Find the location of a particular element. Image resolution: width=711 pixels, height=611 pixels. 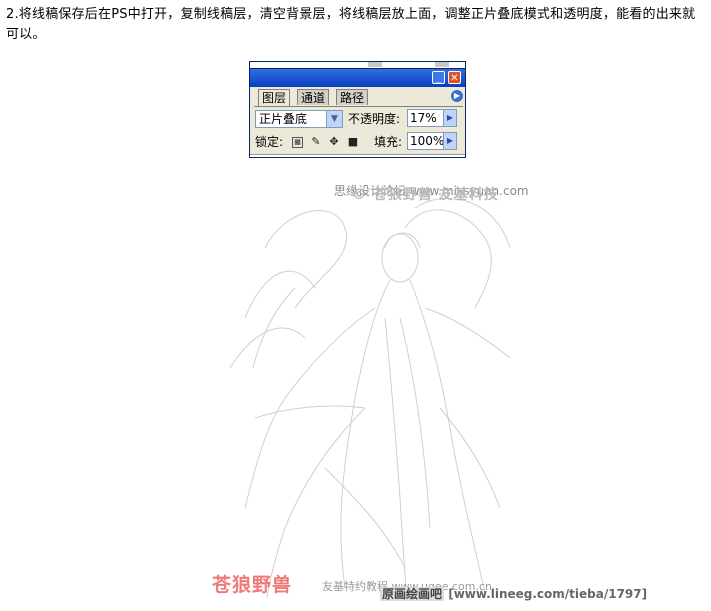

blend-opacity-row: 正片叠底 ▼ 不透明度: 17% ▶ is located at coordinates (358, 119).